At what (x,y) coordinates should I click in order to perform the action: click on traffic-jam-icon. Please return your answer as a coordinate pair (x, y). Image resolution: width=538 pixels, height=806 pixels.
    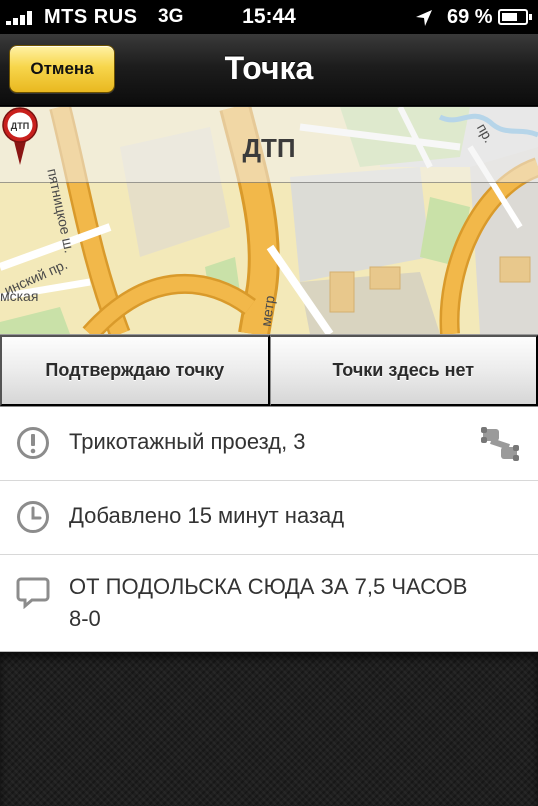
    Looking at the image, I should click on (500, 444).